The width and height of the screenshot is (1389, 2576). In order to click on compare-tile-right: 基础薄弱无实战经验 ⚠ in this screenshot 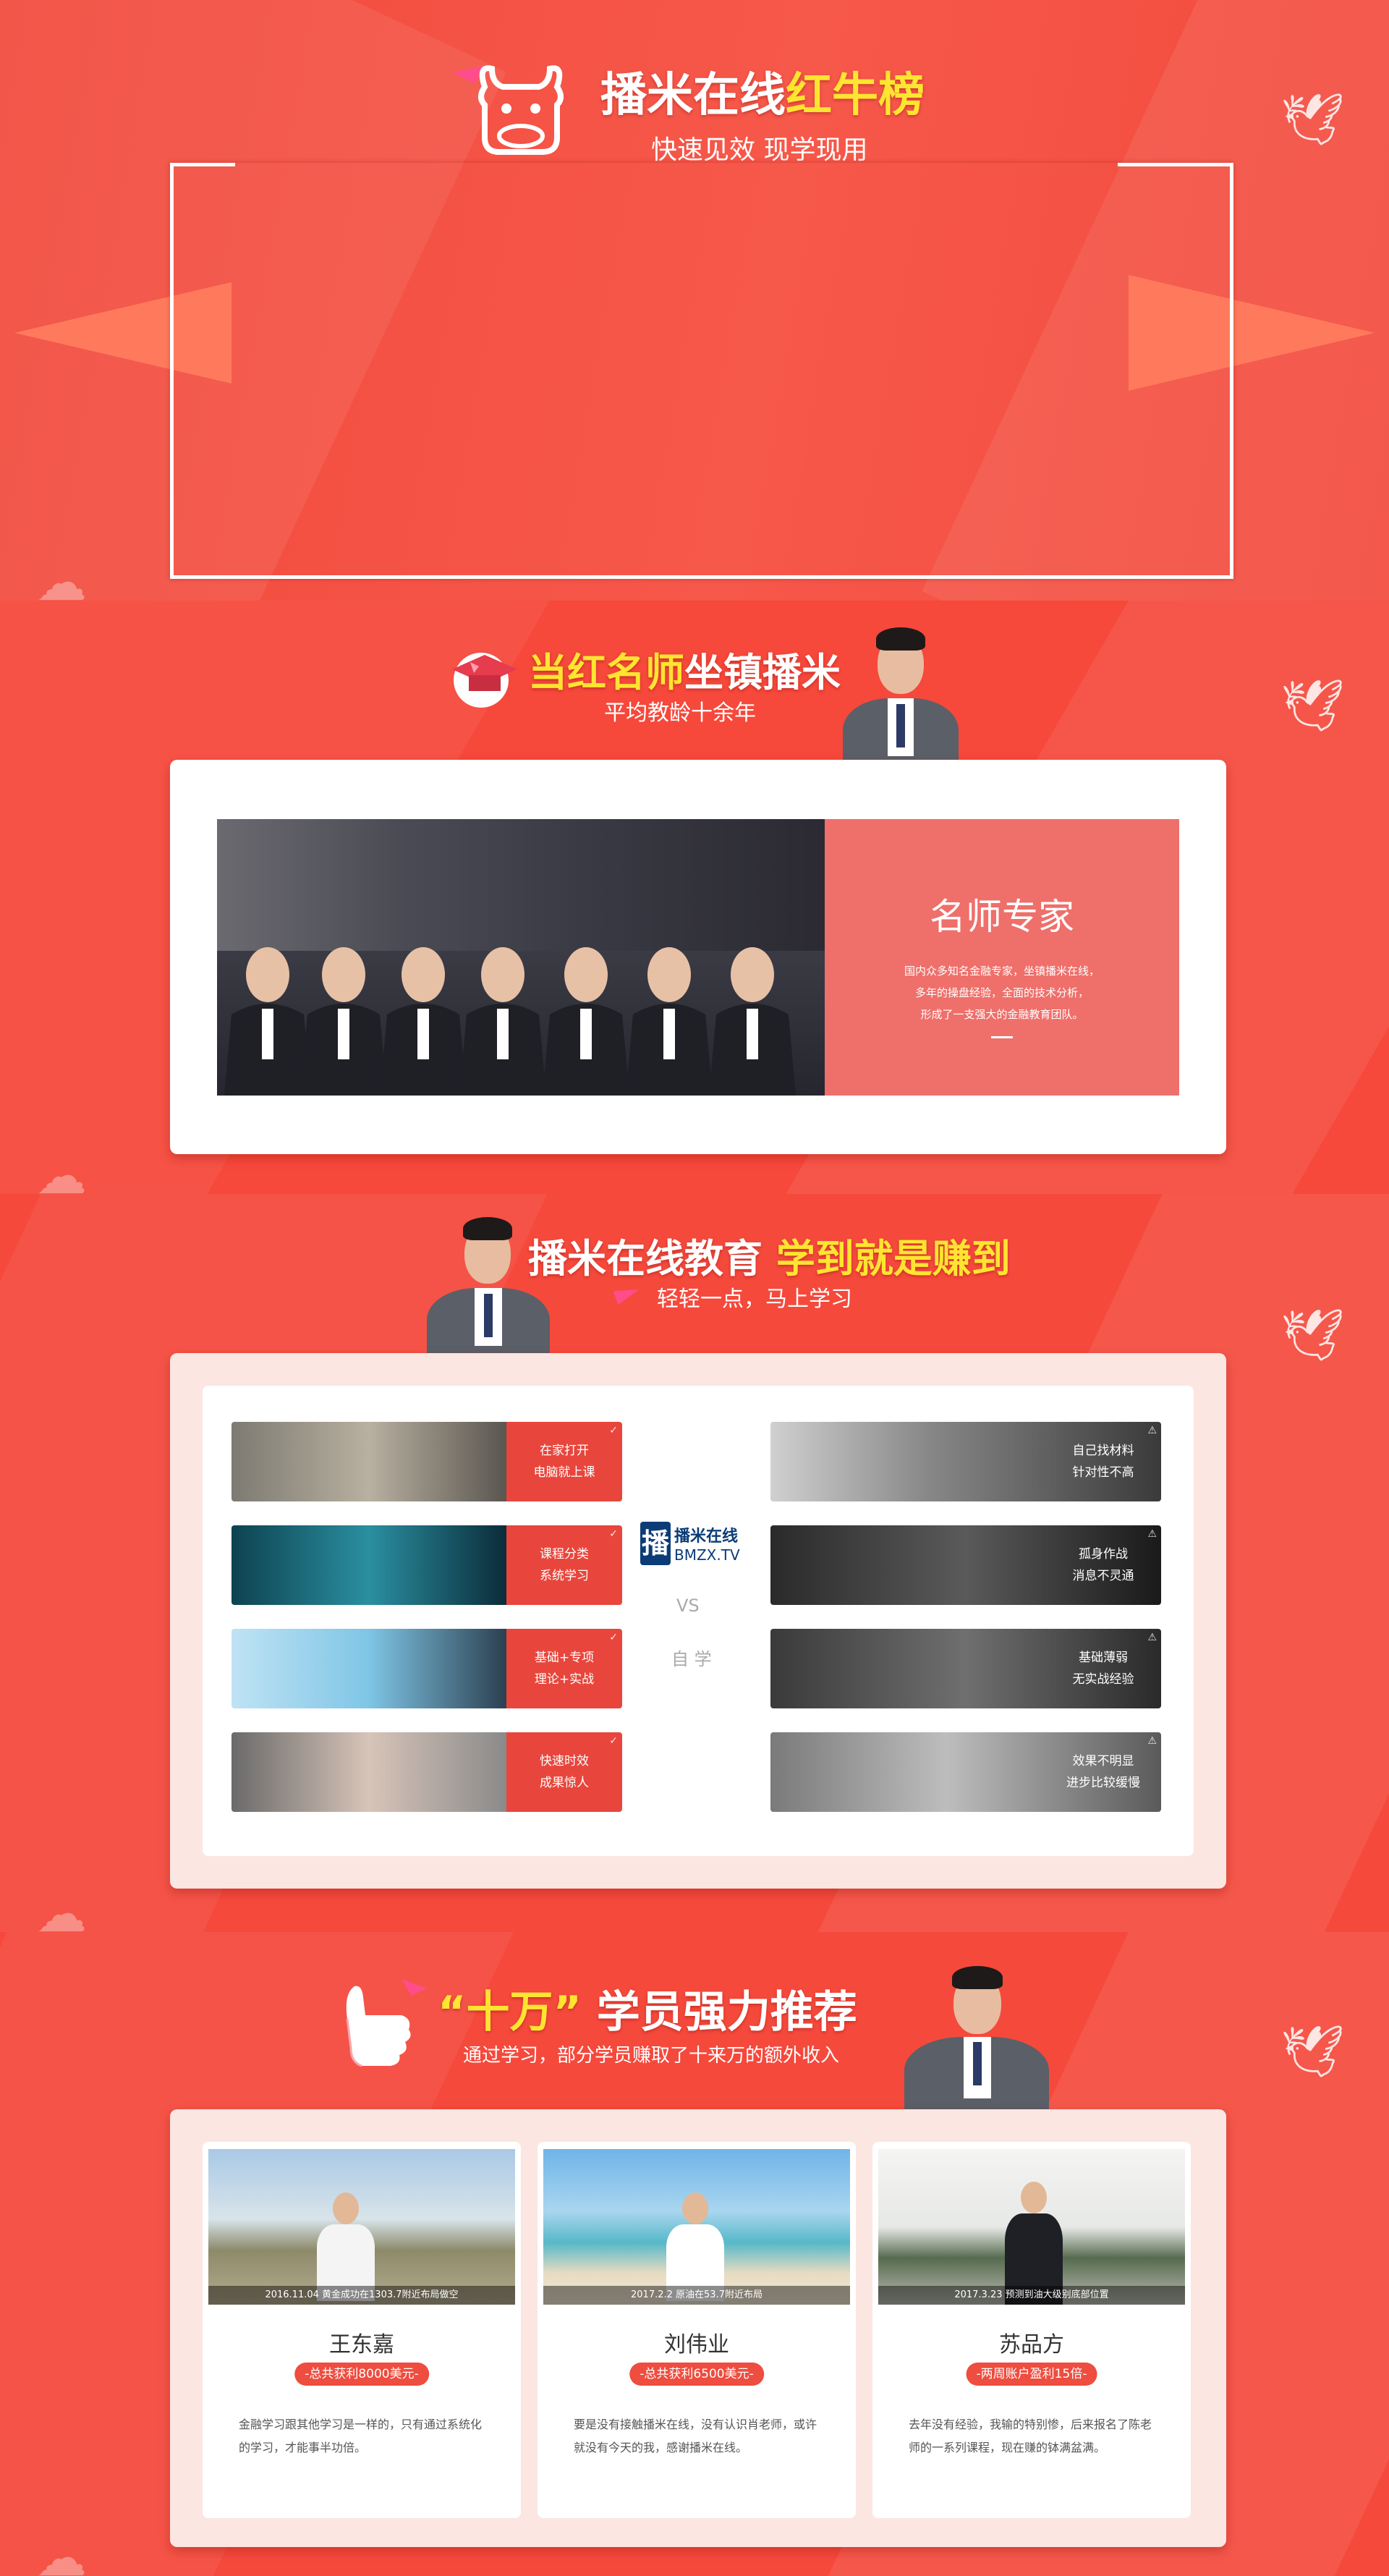, I will do `click(965, 1668)`.